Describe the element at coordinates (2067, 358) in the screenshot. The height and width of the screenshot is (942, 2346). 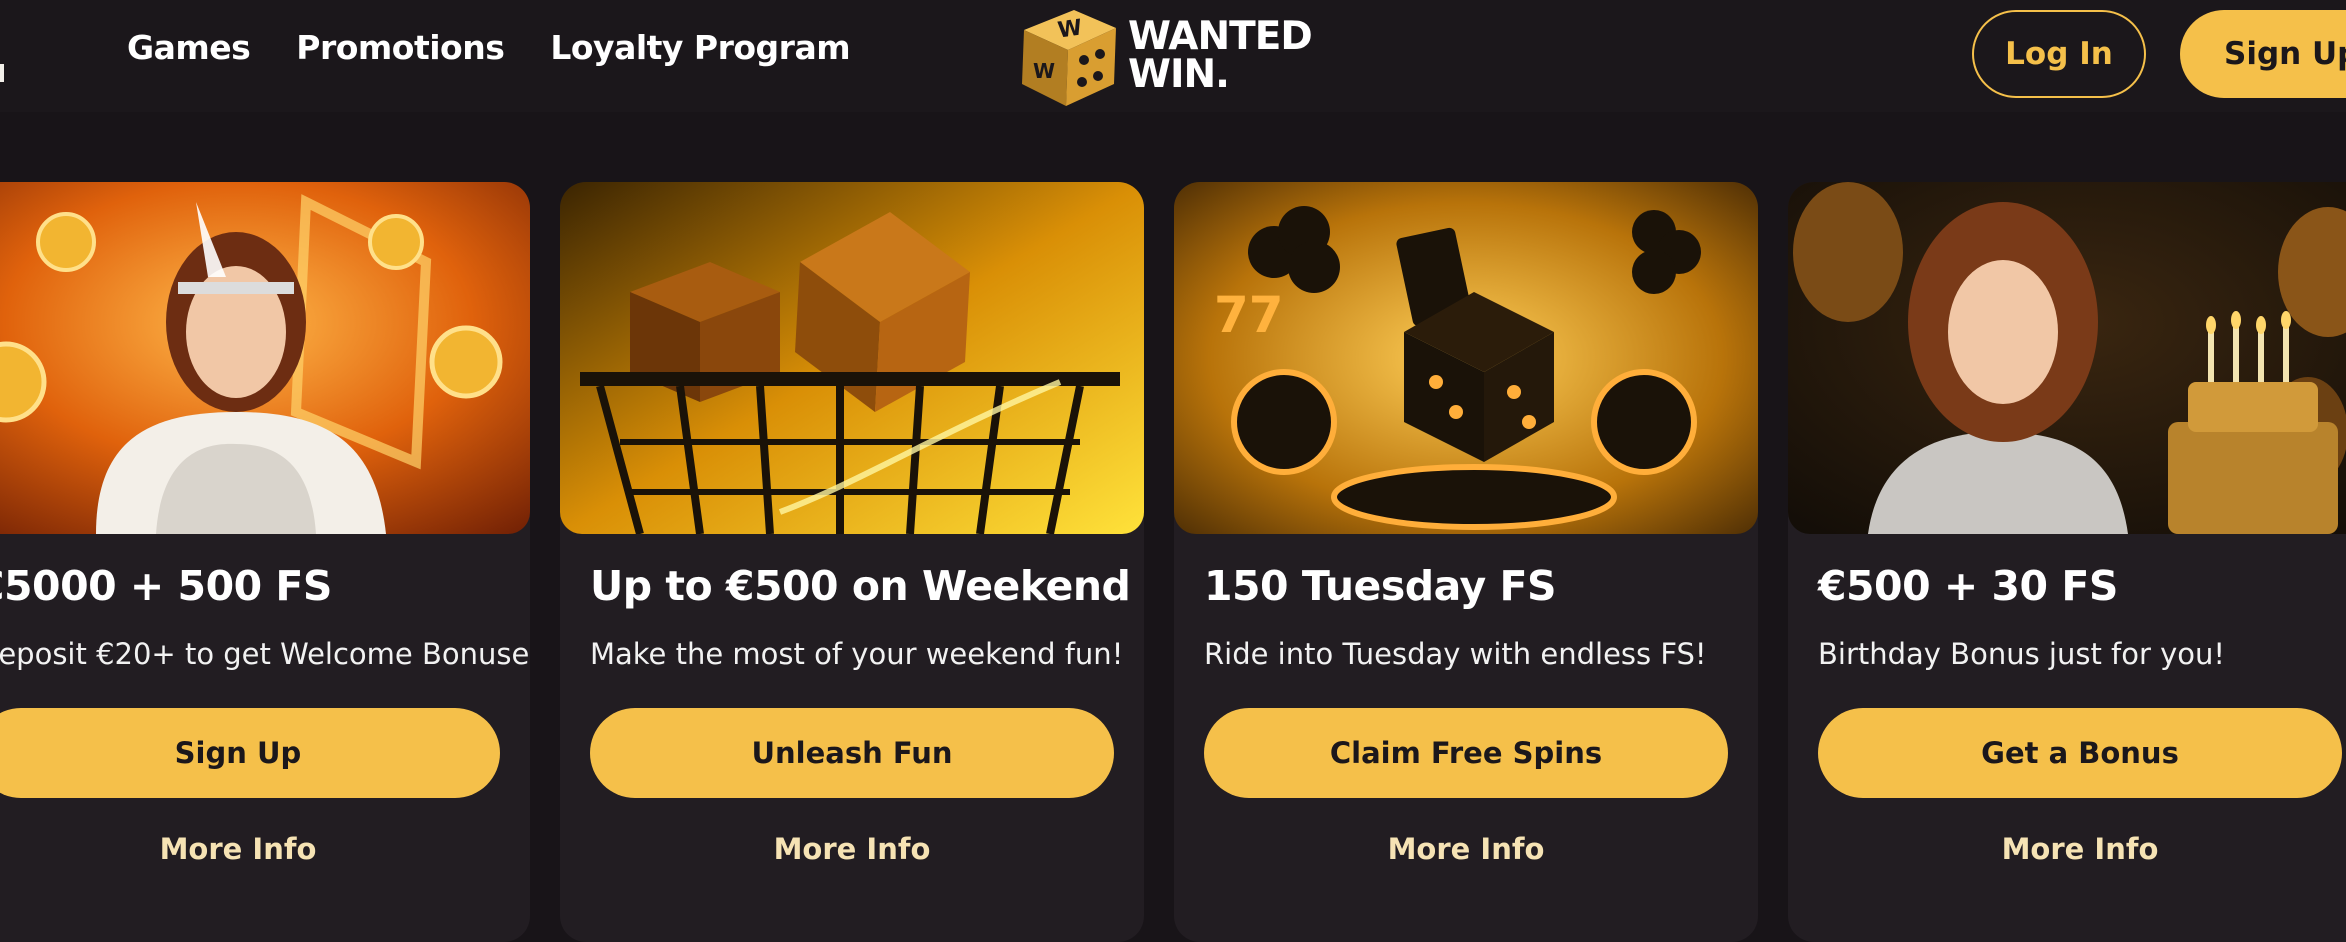
I see `woman-birthday-cake-balloons-image` at that location.